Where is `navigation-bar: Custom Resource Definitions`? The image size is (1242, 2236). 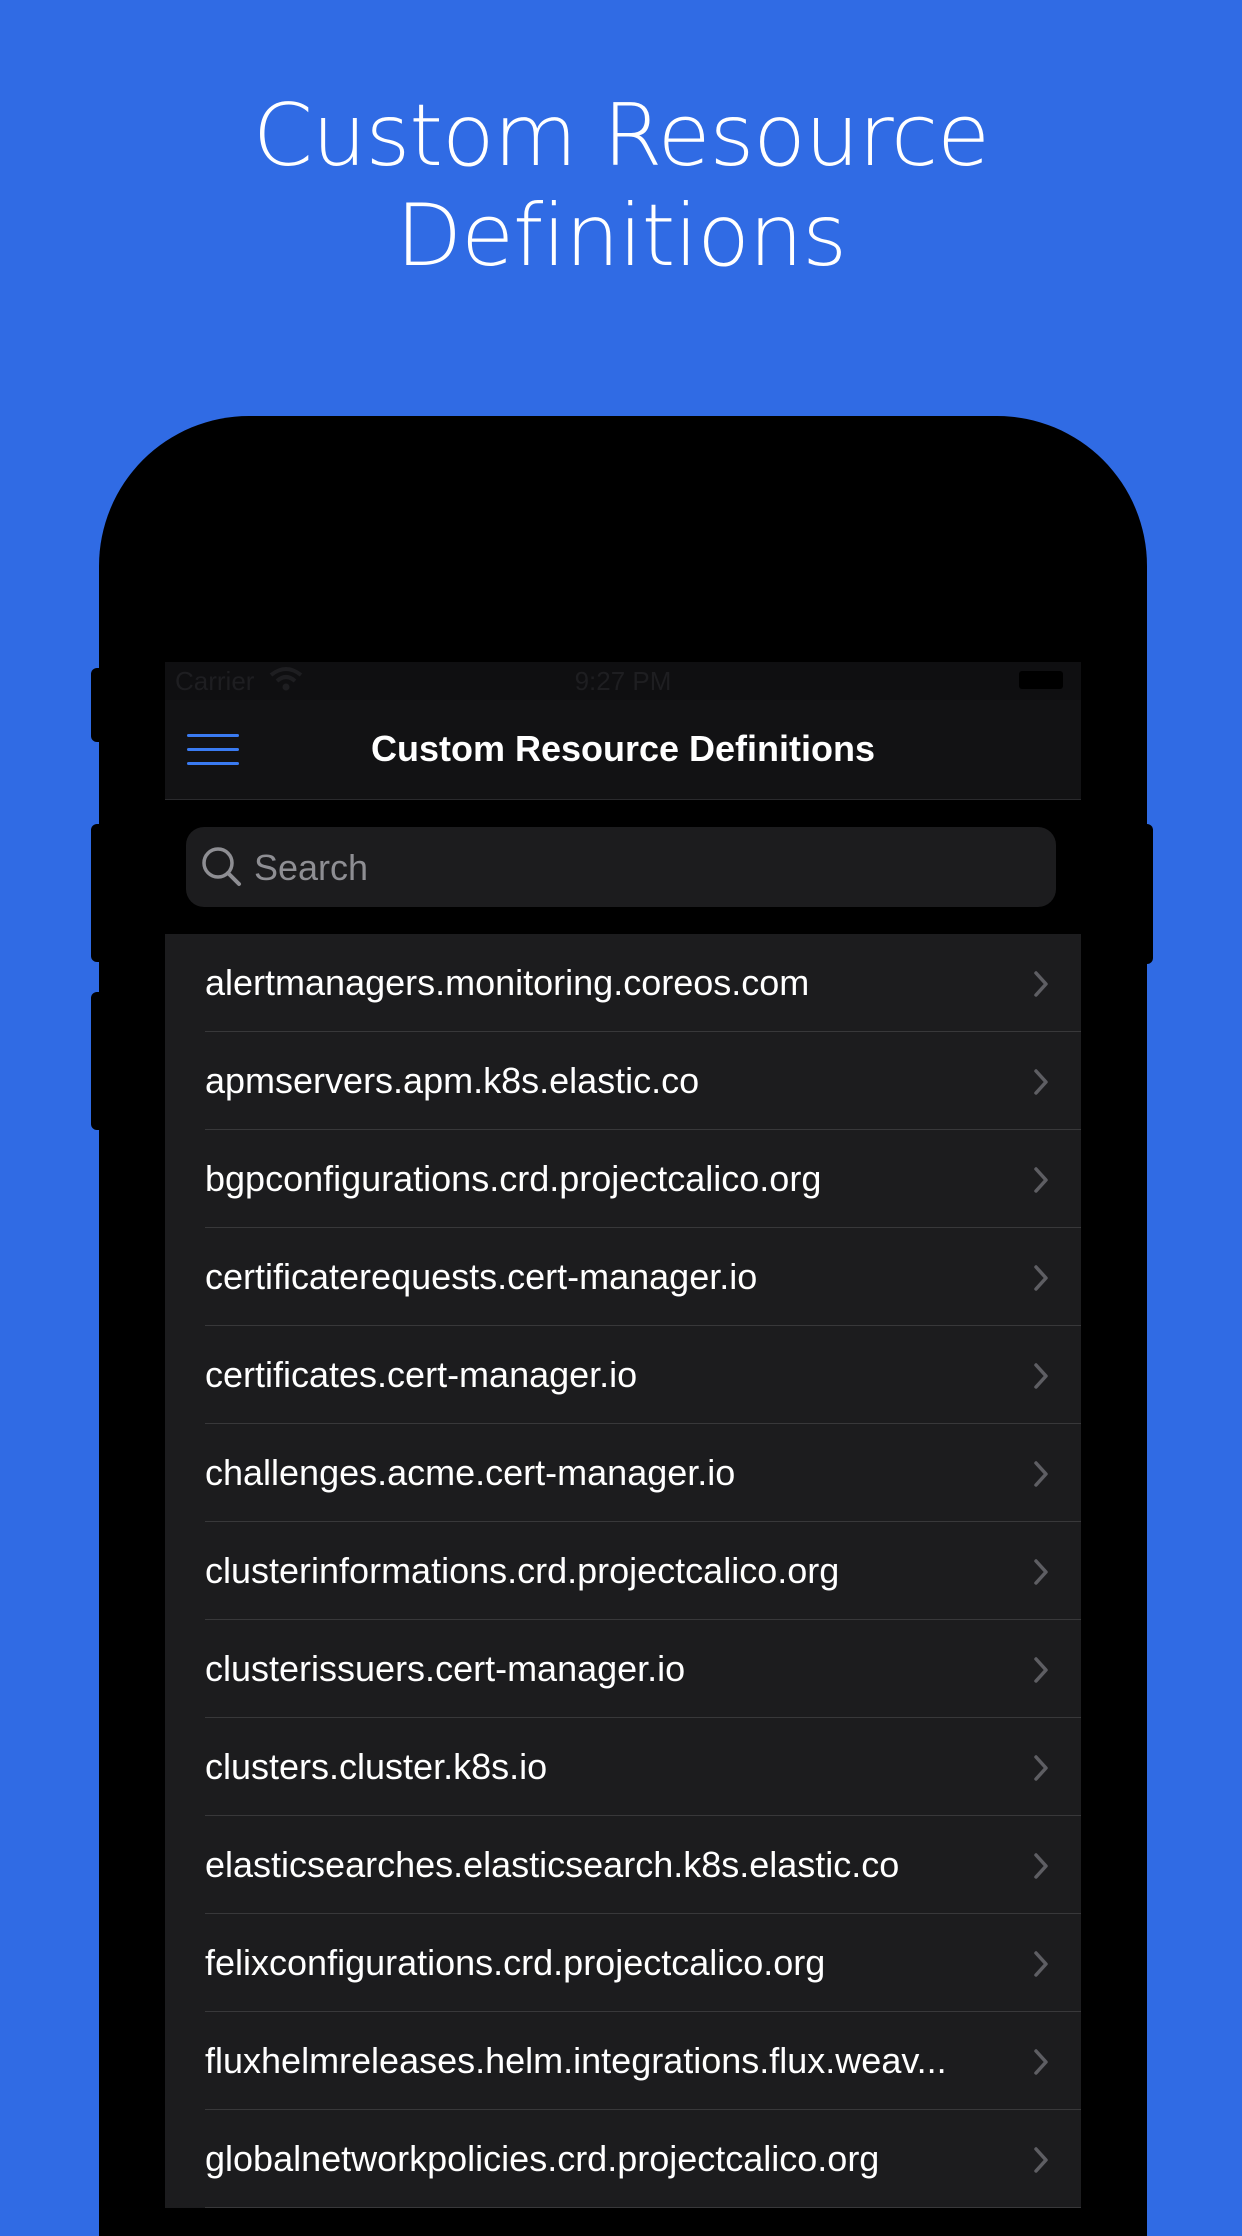
navigation-bar: Custom Resource Definitions is located at coordinates (623, 750).